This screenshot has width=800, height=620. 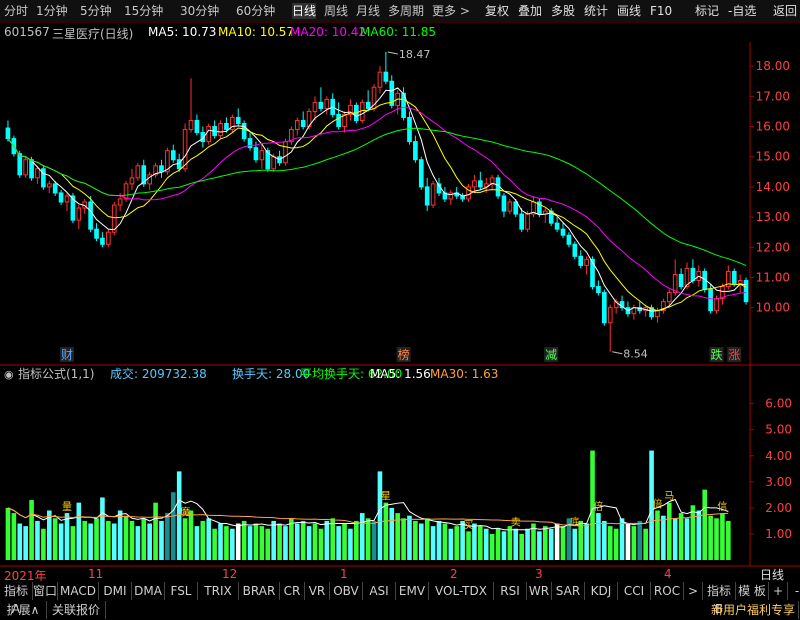 What do you see at coordinates (400, 610) in the screenshot?
I see `extension-tab-row: 扩展∧ 关联报价 新用户福利专享` at bounding box center [400, 610].